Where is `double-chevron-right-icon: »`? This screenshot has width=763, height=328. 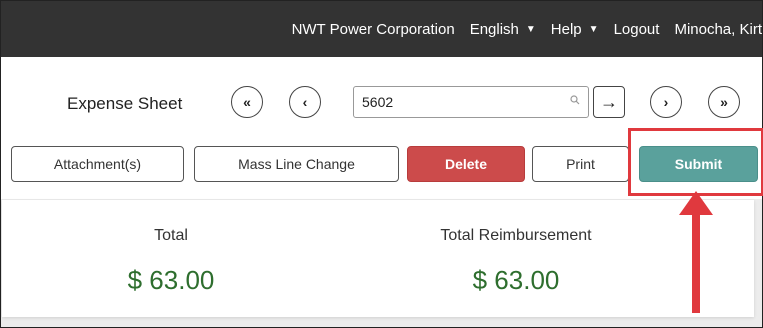 double-chevron-right-icon: » is located at coordinates (724, 102).